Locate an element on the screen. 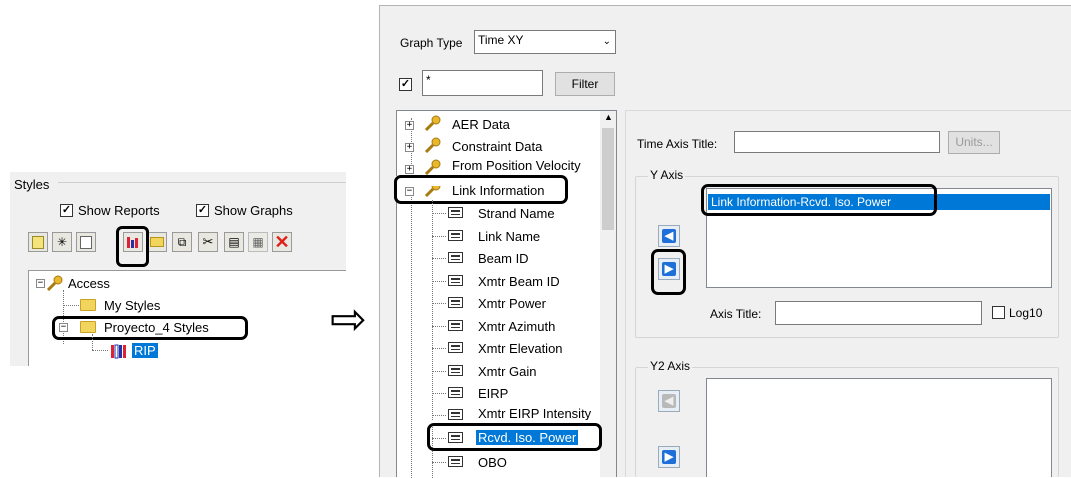  filter-input-value: * is located at coordinates (428, 80).